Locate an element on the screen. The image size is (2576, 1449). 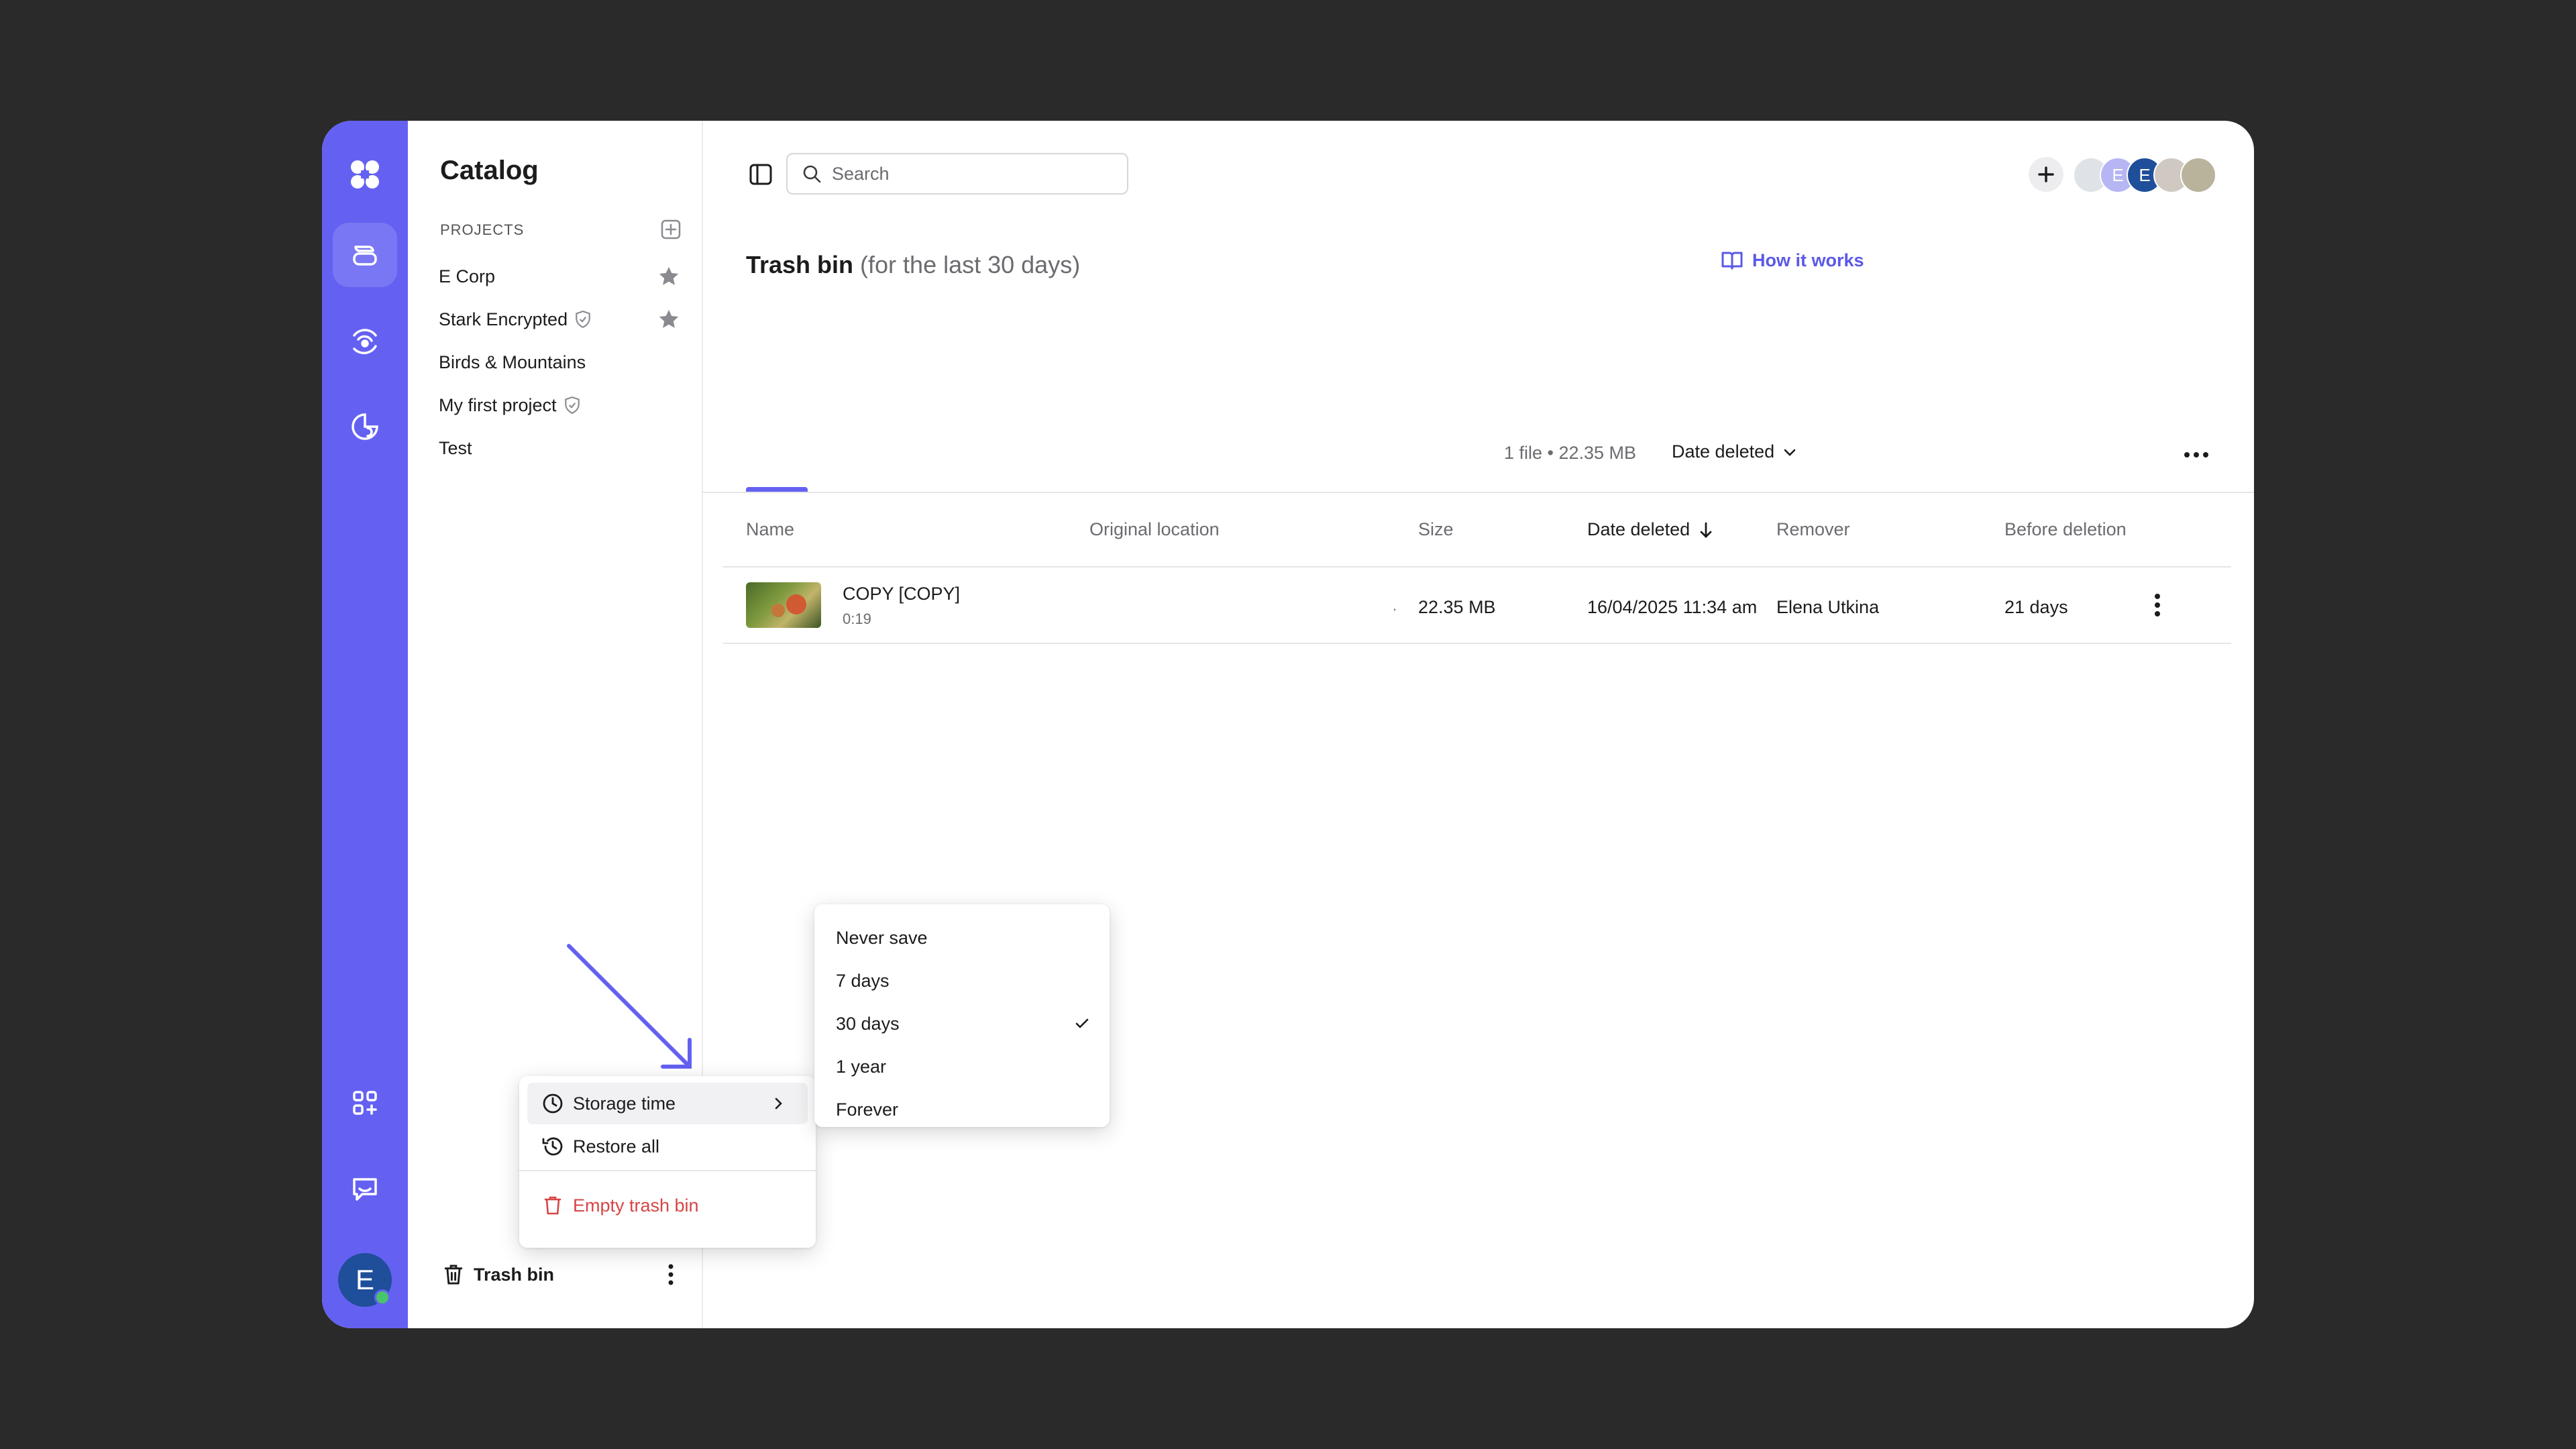
storage-option-1-year: 1 year is located at coordinates (966, 1066).